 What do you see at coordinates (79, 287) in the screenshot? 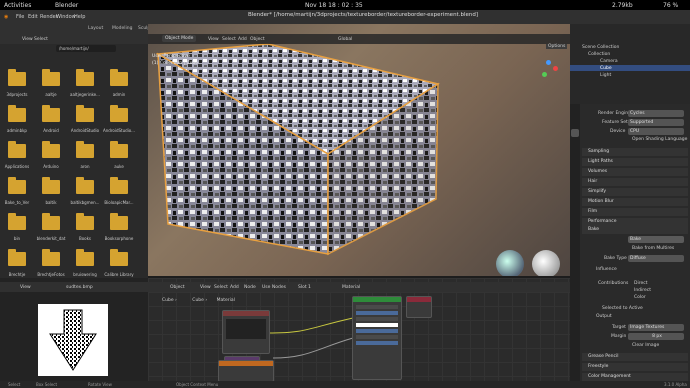
I see `image-name-field: sudtex.bmp` at bounding box center [79, 287].